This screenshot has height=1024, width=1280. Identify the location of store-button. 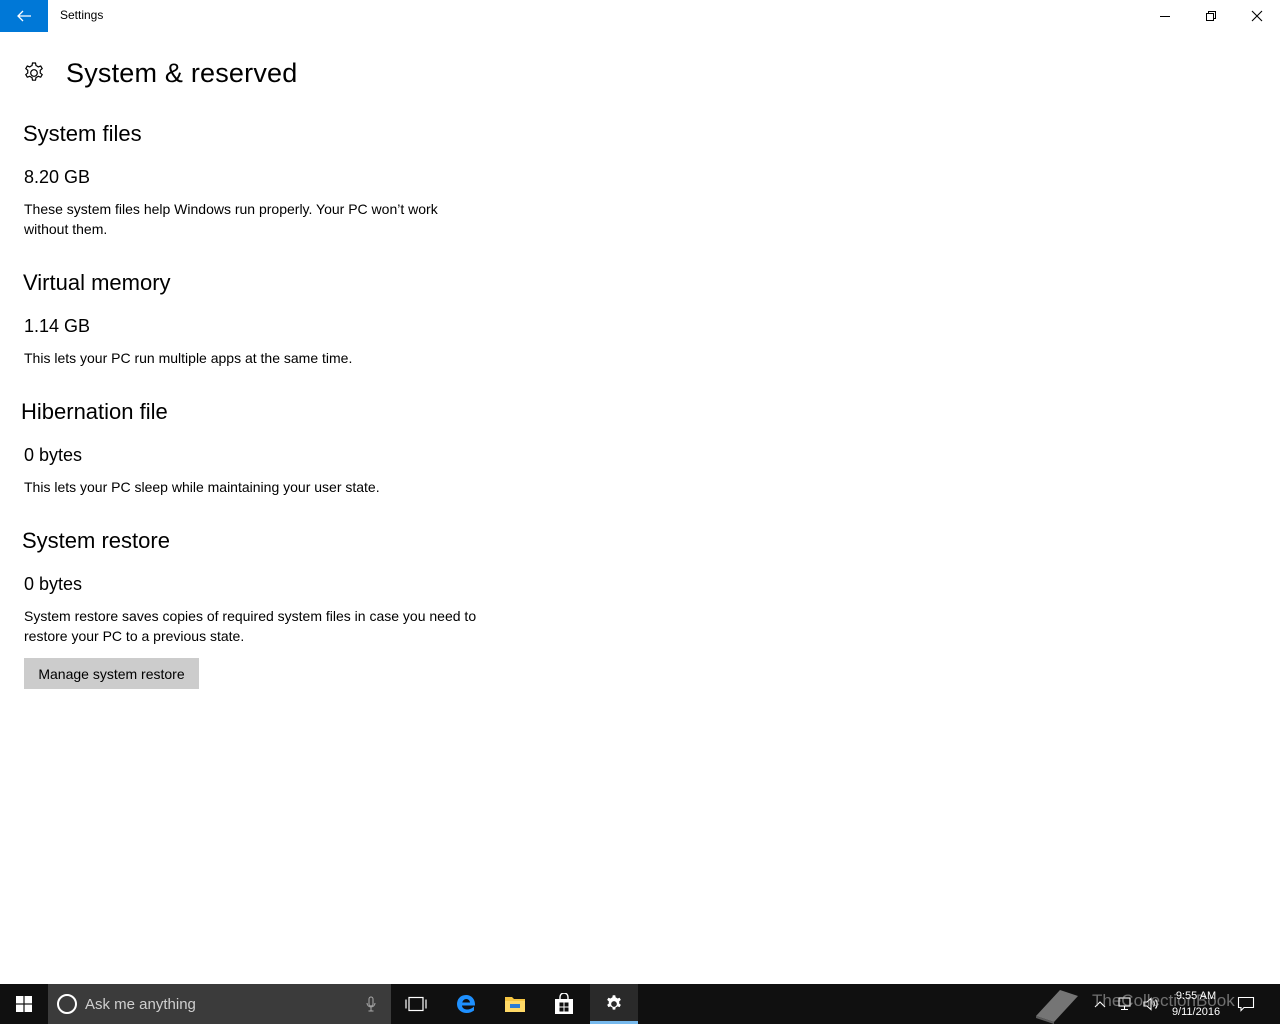
(564, 1004).